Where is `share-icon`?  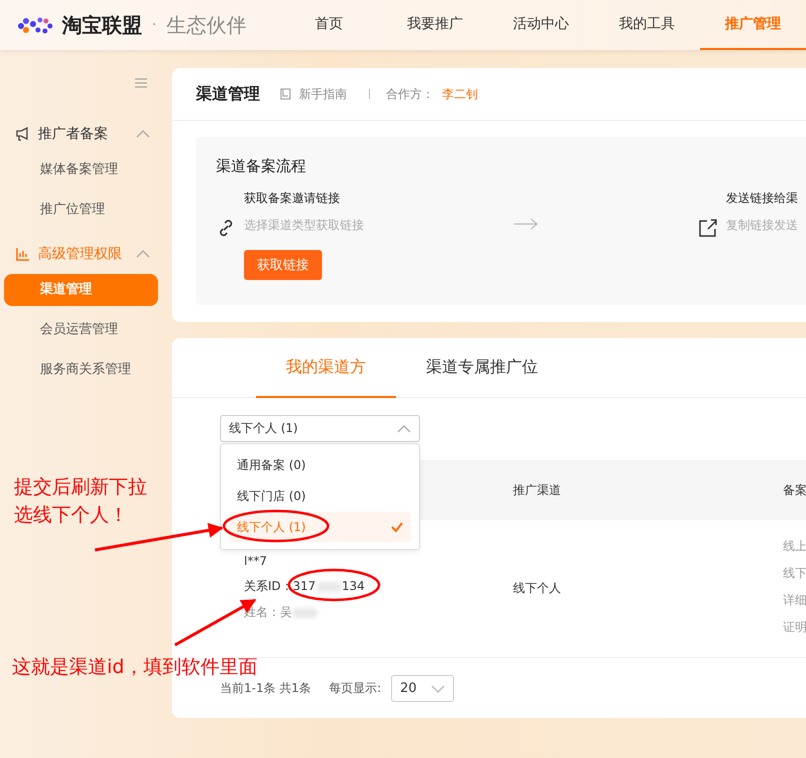
share-icon is located at coordinates (708, 228).